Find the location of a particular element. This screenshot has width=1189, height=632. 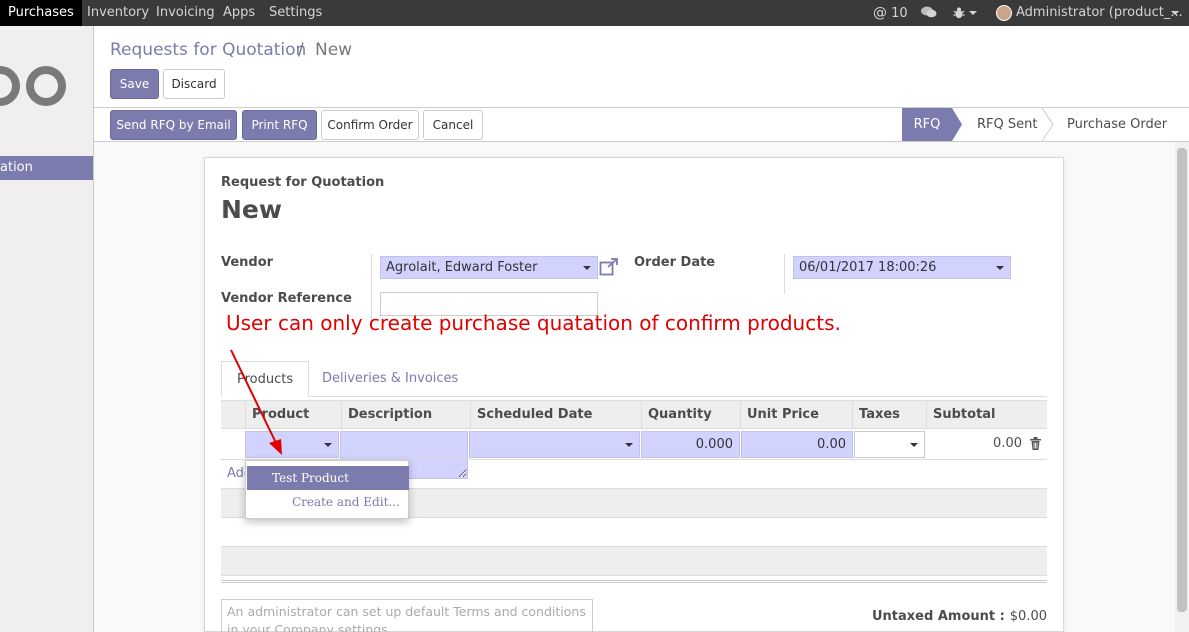

odoo-logo-letter is located at coordinates (46, 86).